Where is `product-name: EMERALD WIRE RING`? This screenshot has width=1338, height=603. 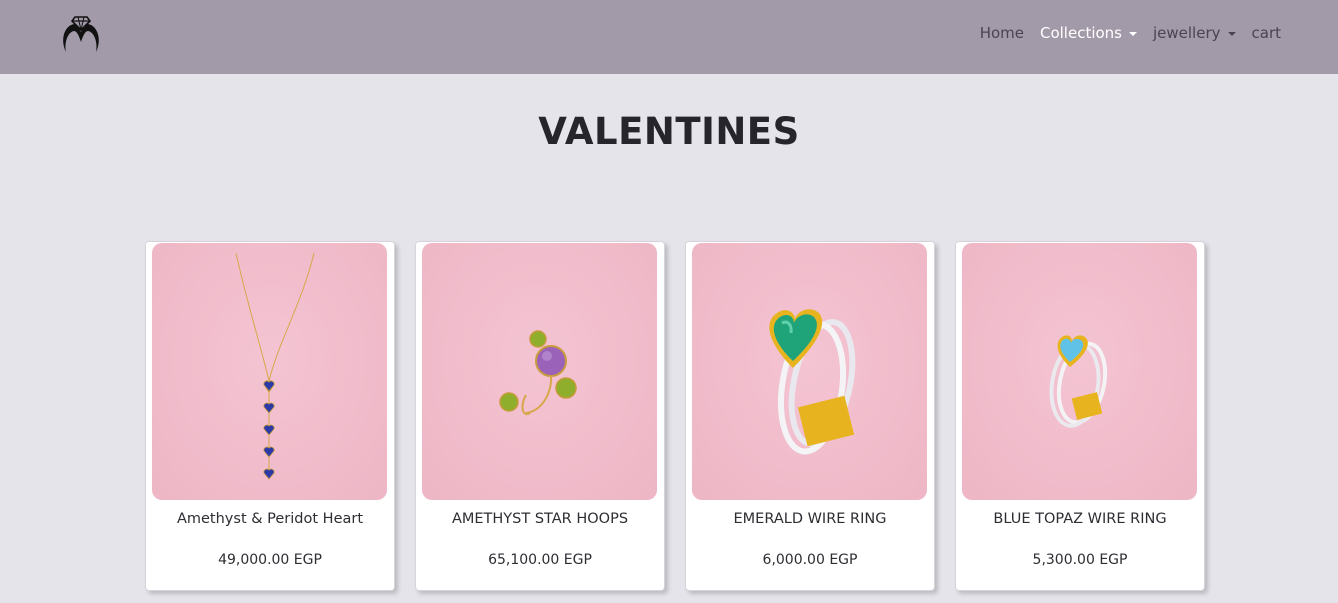 product-name: EMERALD WIRE RING is located at coordinates (810, 519).